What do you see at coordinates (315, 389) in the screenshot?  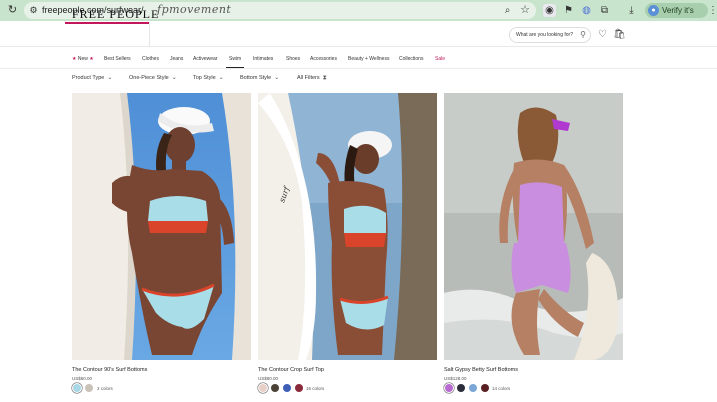 I see `colors-count: 16 colors` at bounding box center [315, 389].